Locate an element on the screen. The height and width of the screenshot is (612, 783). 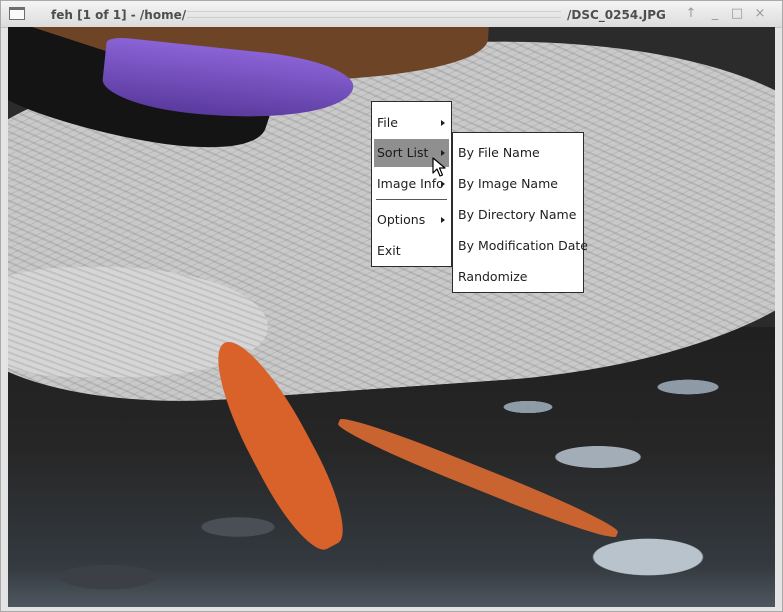
menu-item-label: By File Name is located at coordinates (499, 152).